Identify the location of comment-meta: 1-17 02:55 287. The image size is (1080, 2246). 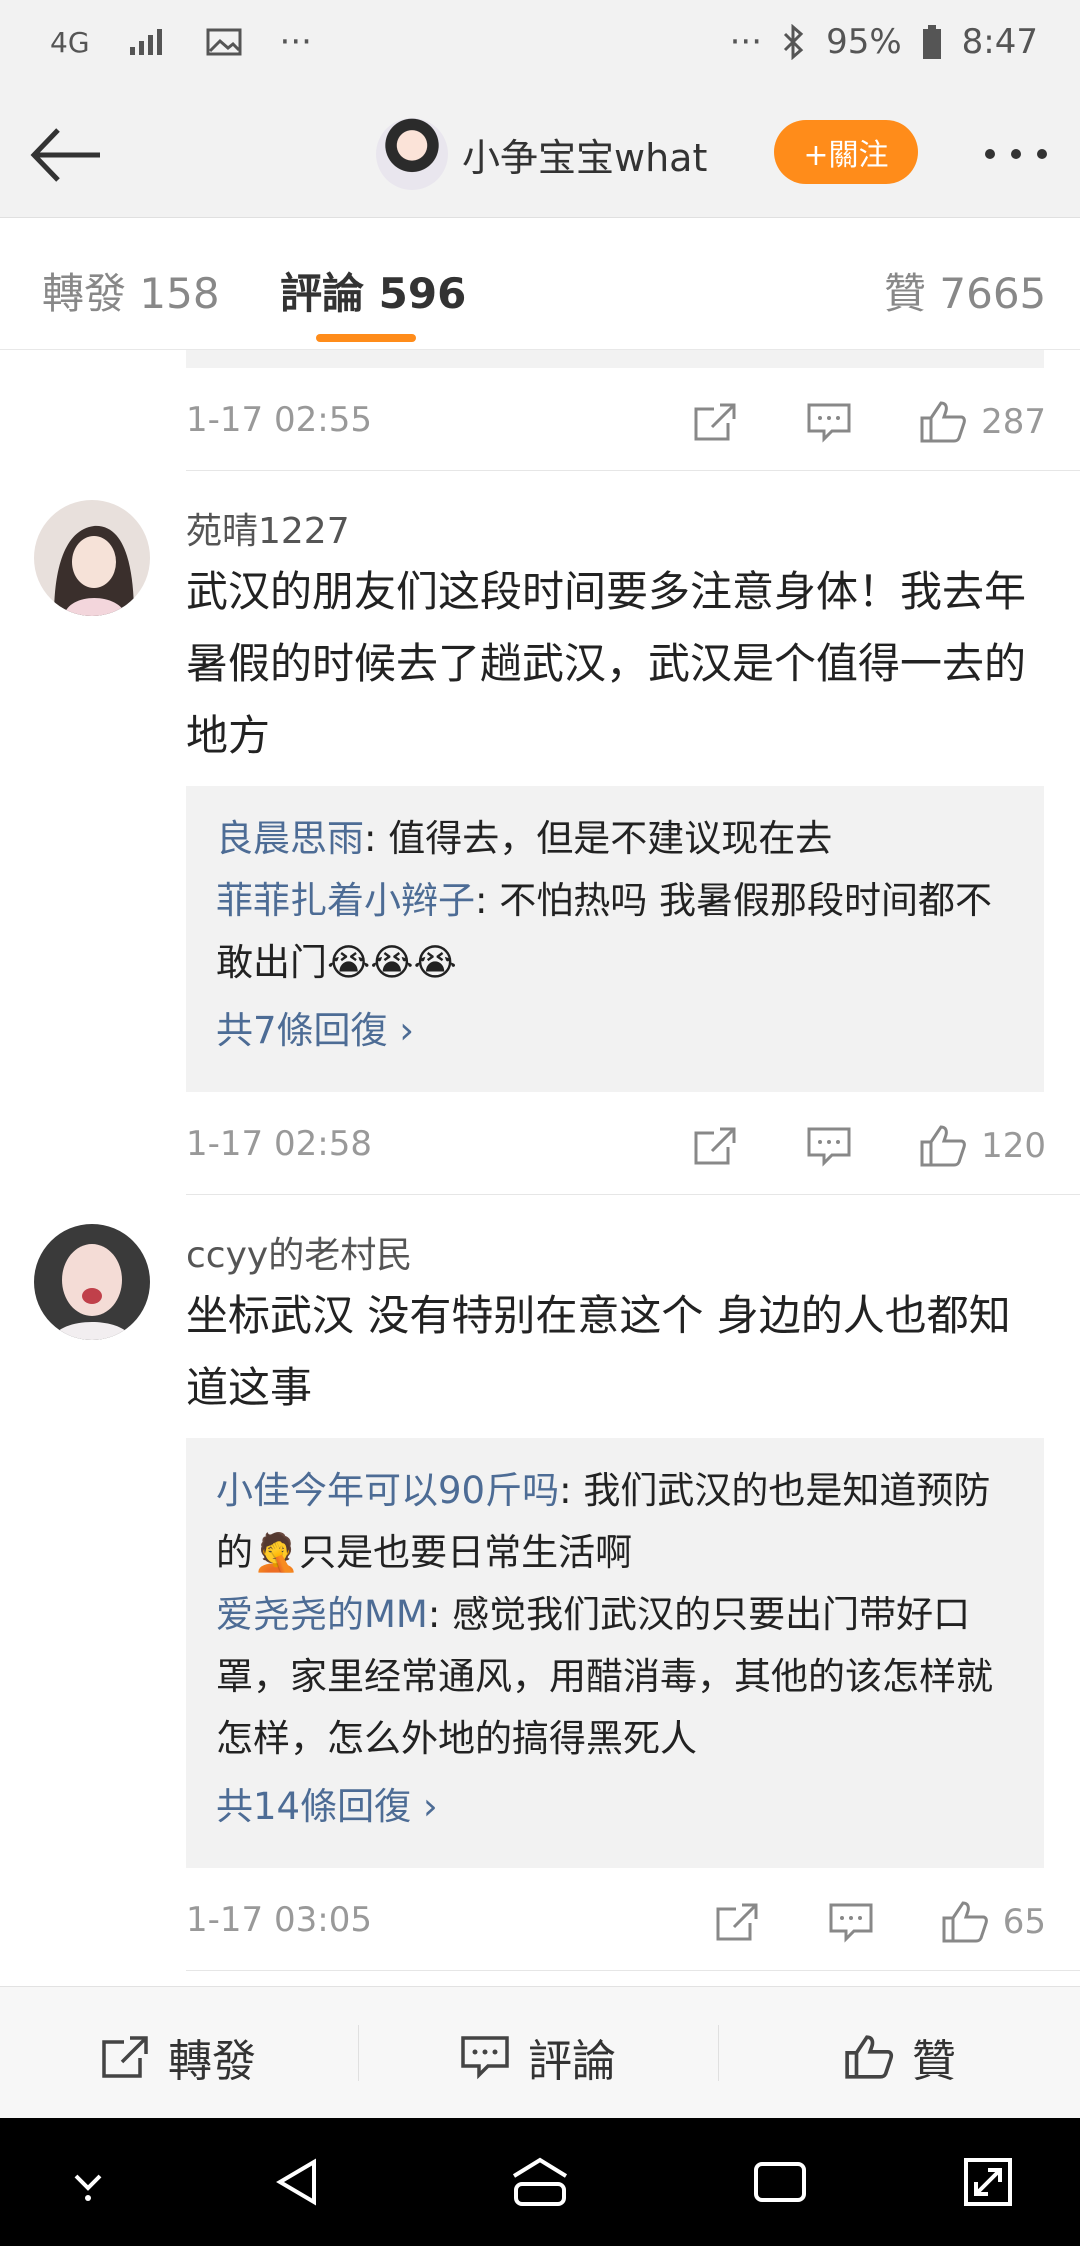
(616, 422).